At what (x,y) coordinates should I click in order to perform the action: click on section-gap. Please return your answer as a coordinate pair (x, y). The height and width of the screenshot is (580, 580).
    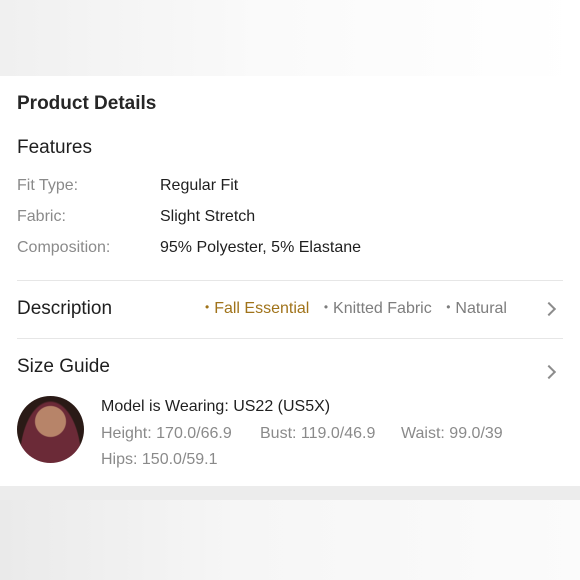
    Looking at the image, I should click on (290, 493).